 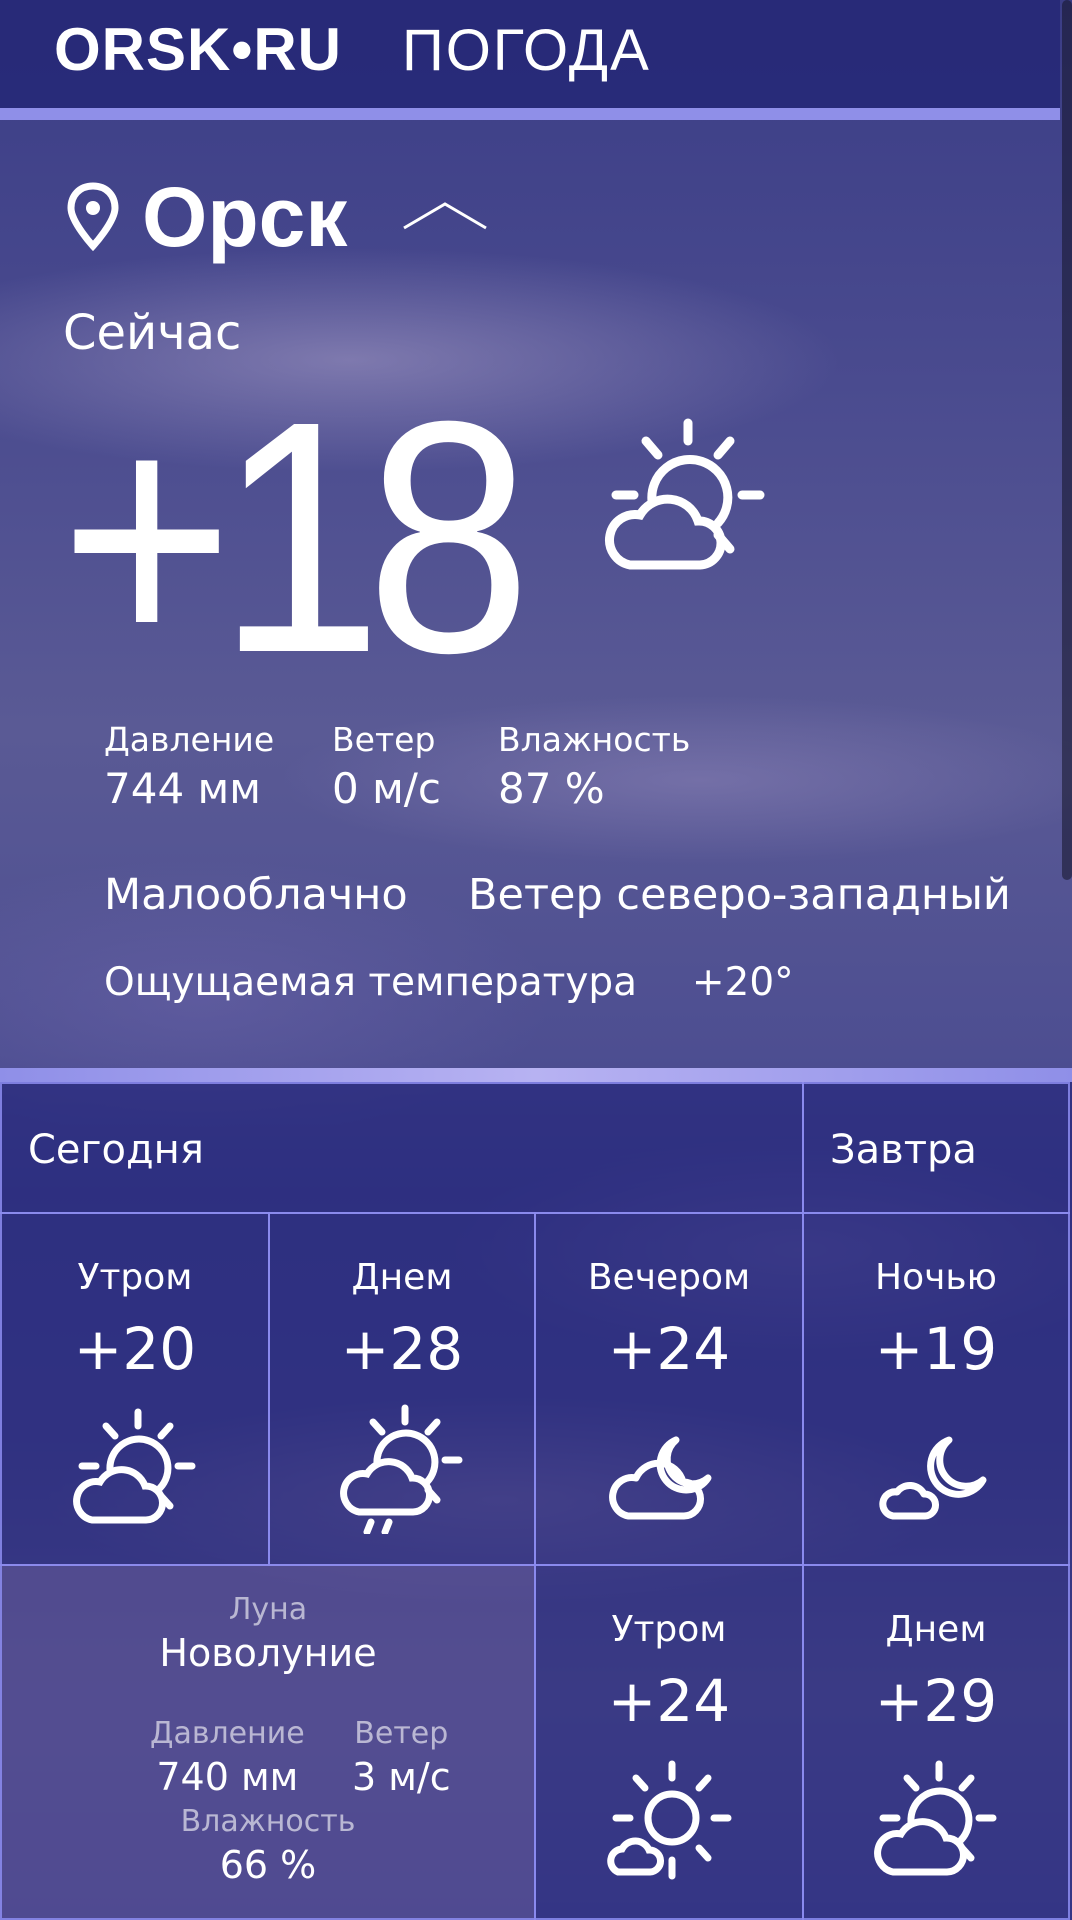 What do you see at coordinates (268, 1609) in the screenshot?
I see `moon-label: Луна` at bounding box center [268, 1609].